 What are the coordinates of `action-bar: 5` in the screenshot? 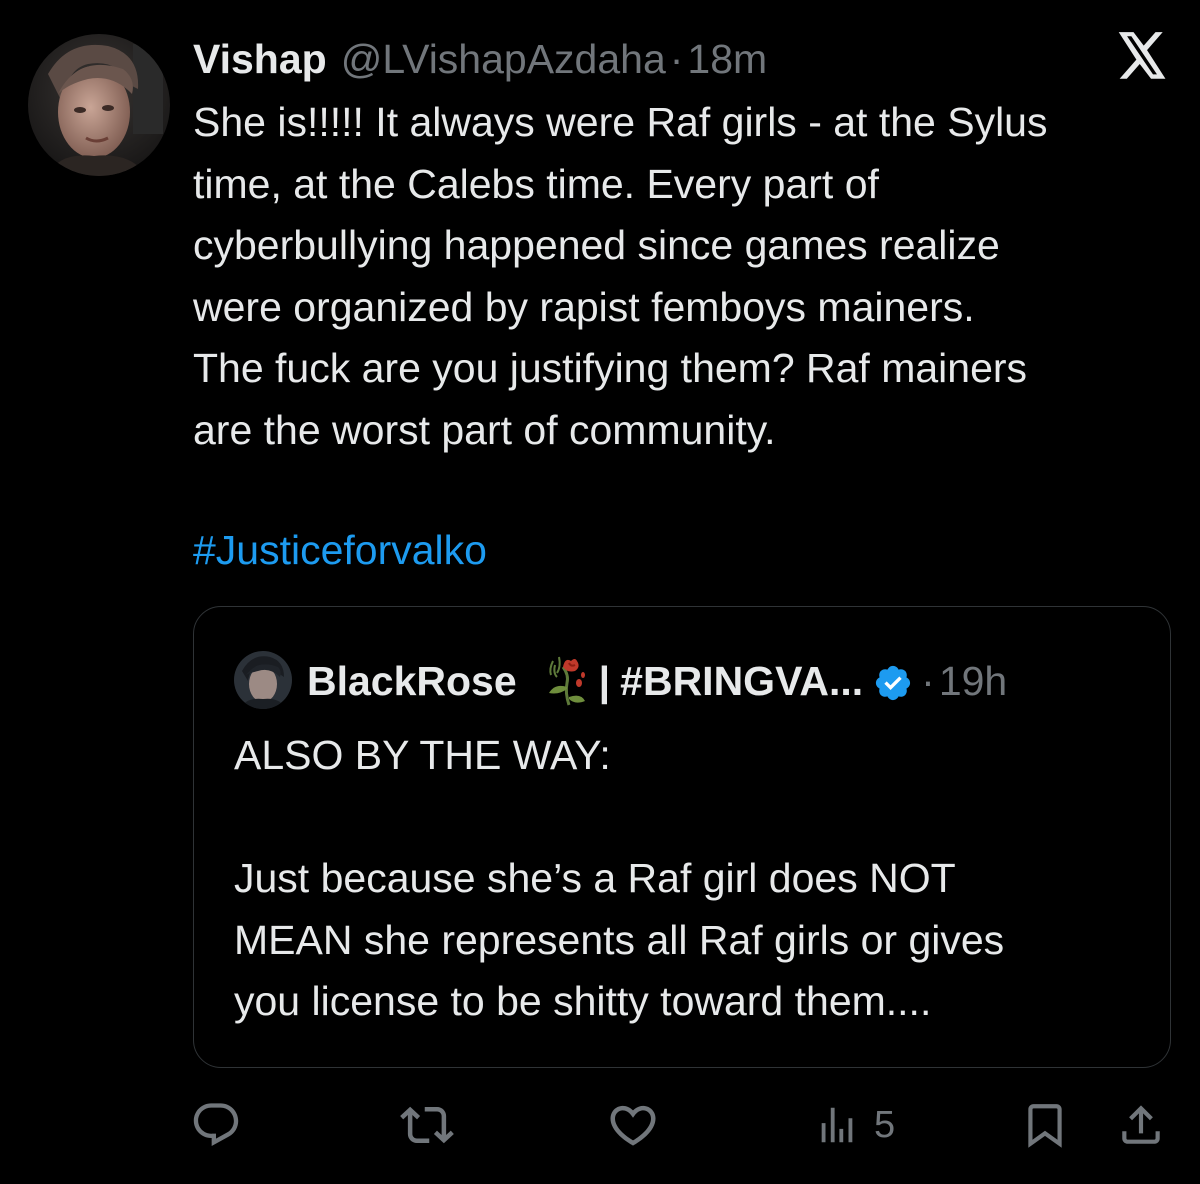 It's located at (600, 1125).